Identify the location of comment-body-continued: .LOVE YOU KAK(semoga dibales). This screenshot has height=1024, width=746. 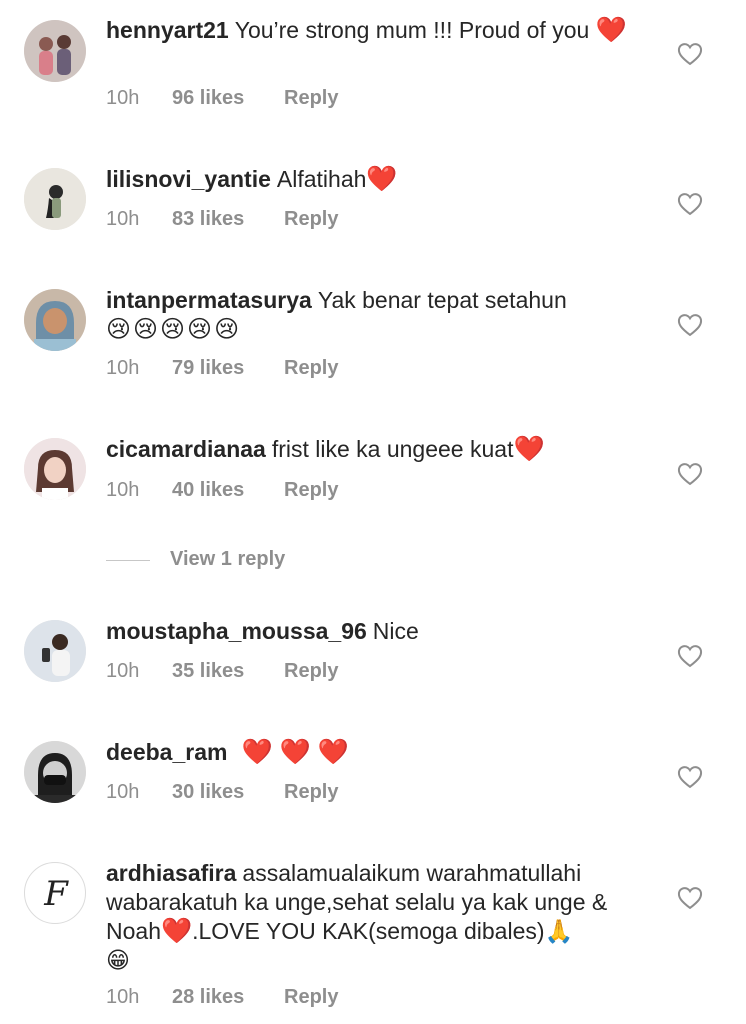
(368, 931).